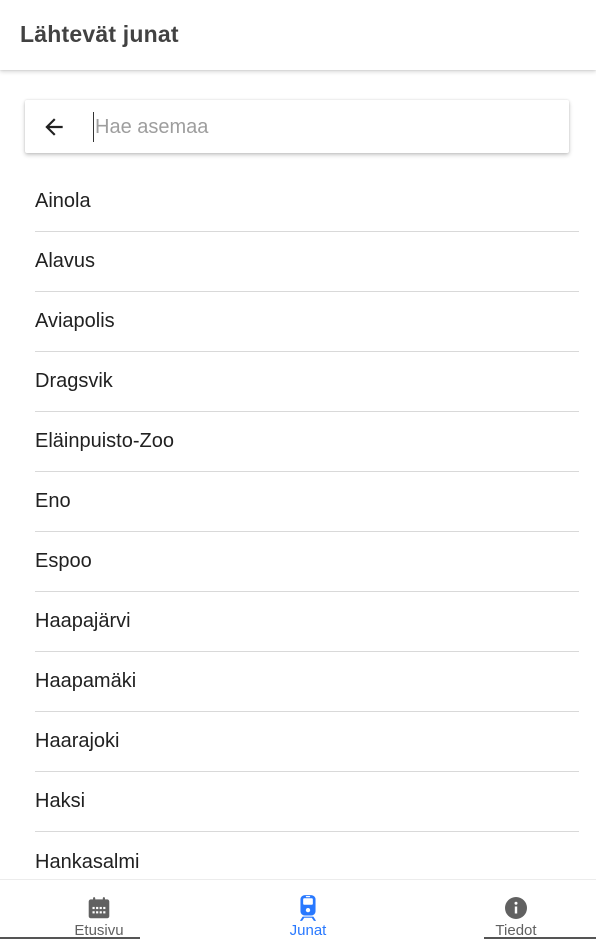  Describe the element at coordinates (540, 938) in the screenshot. I see `nav-divider-right` at that location.